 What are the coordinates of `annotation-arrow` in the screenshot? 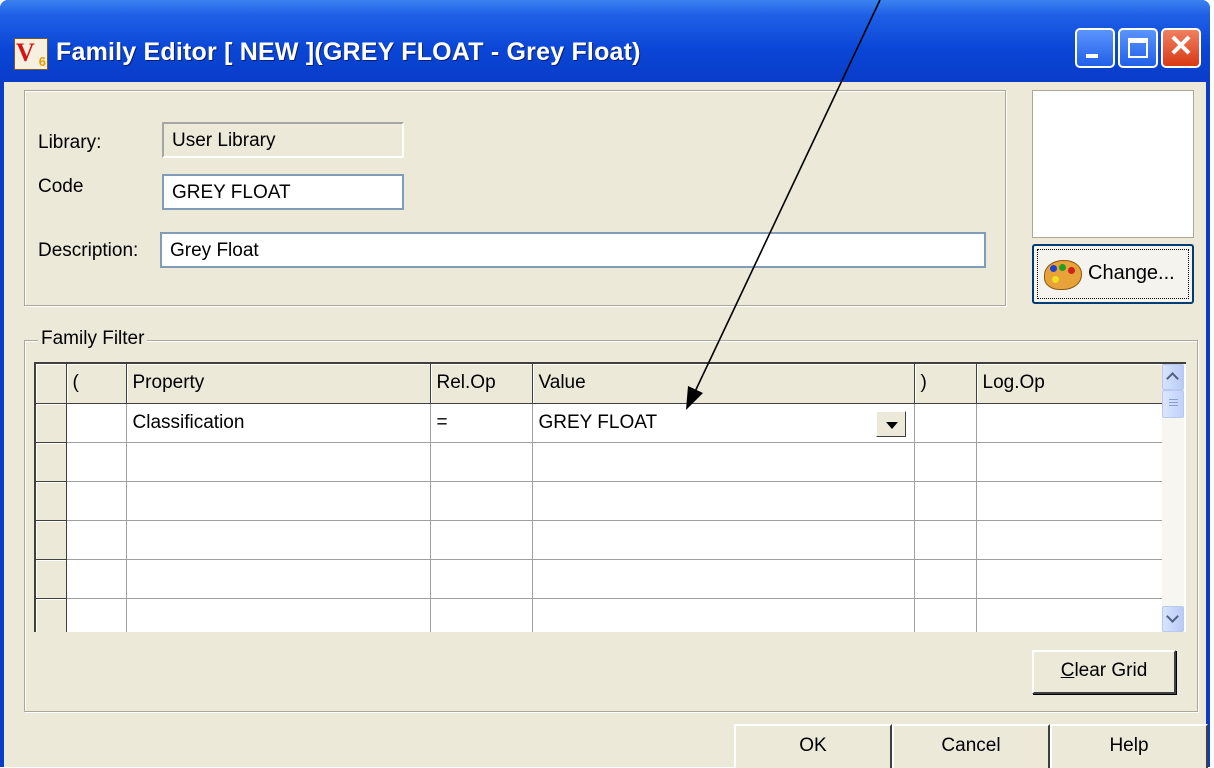 It's located at (783, 205).